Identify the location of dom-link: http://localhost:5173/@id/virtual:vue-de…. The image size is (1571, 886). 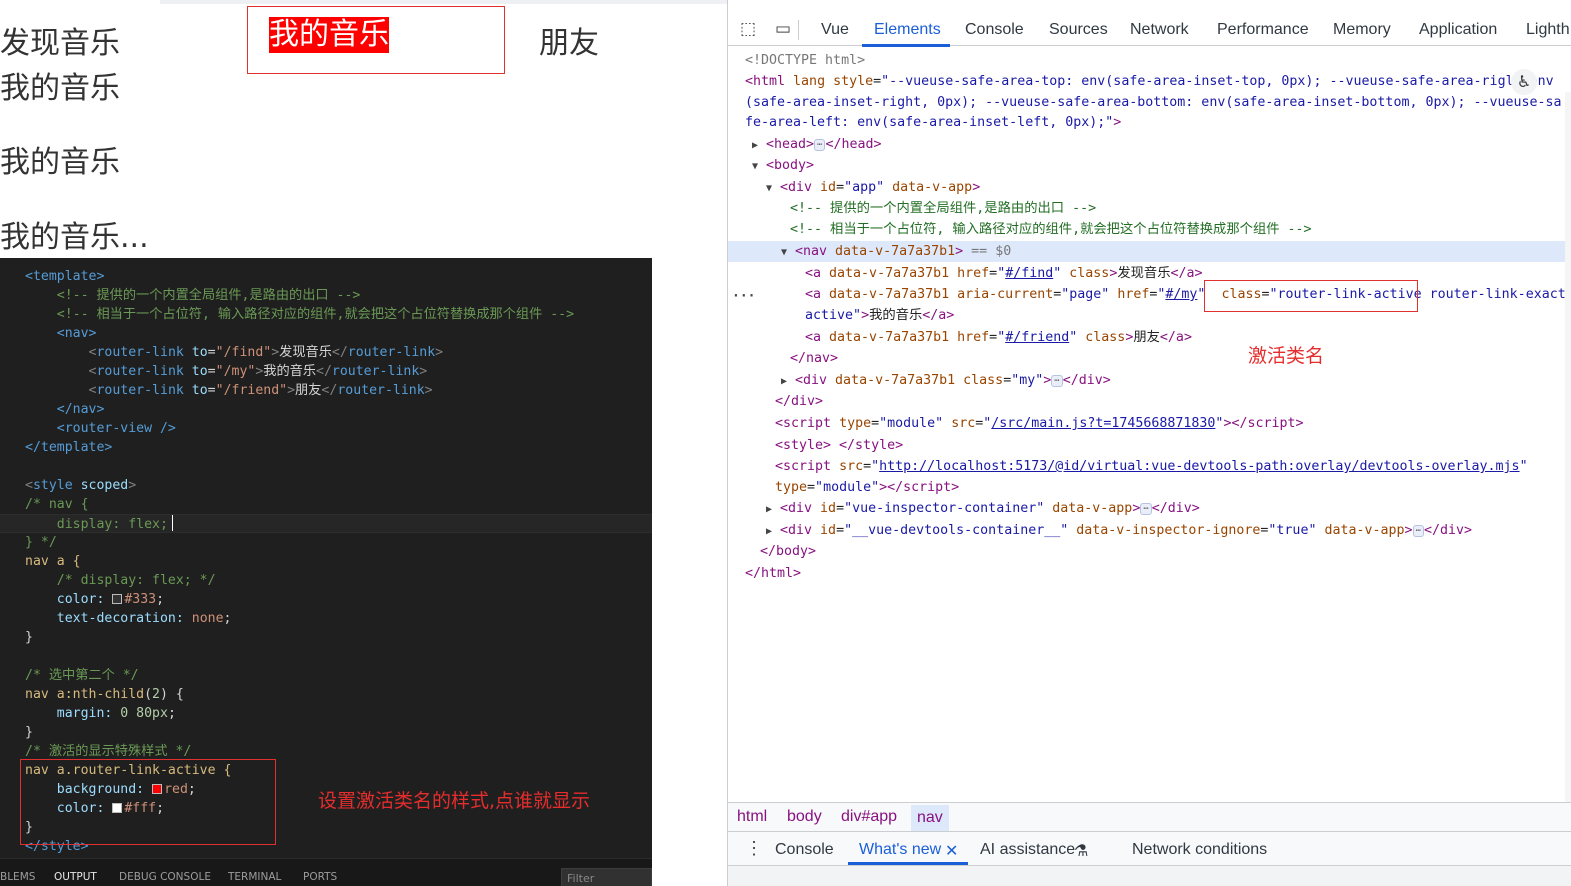
(1199, 466).